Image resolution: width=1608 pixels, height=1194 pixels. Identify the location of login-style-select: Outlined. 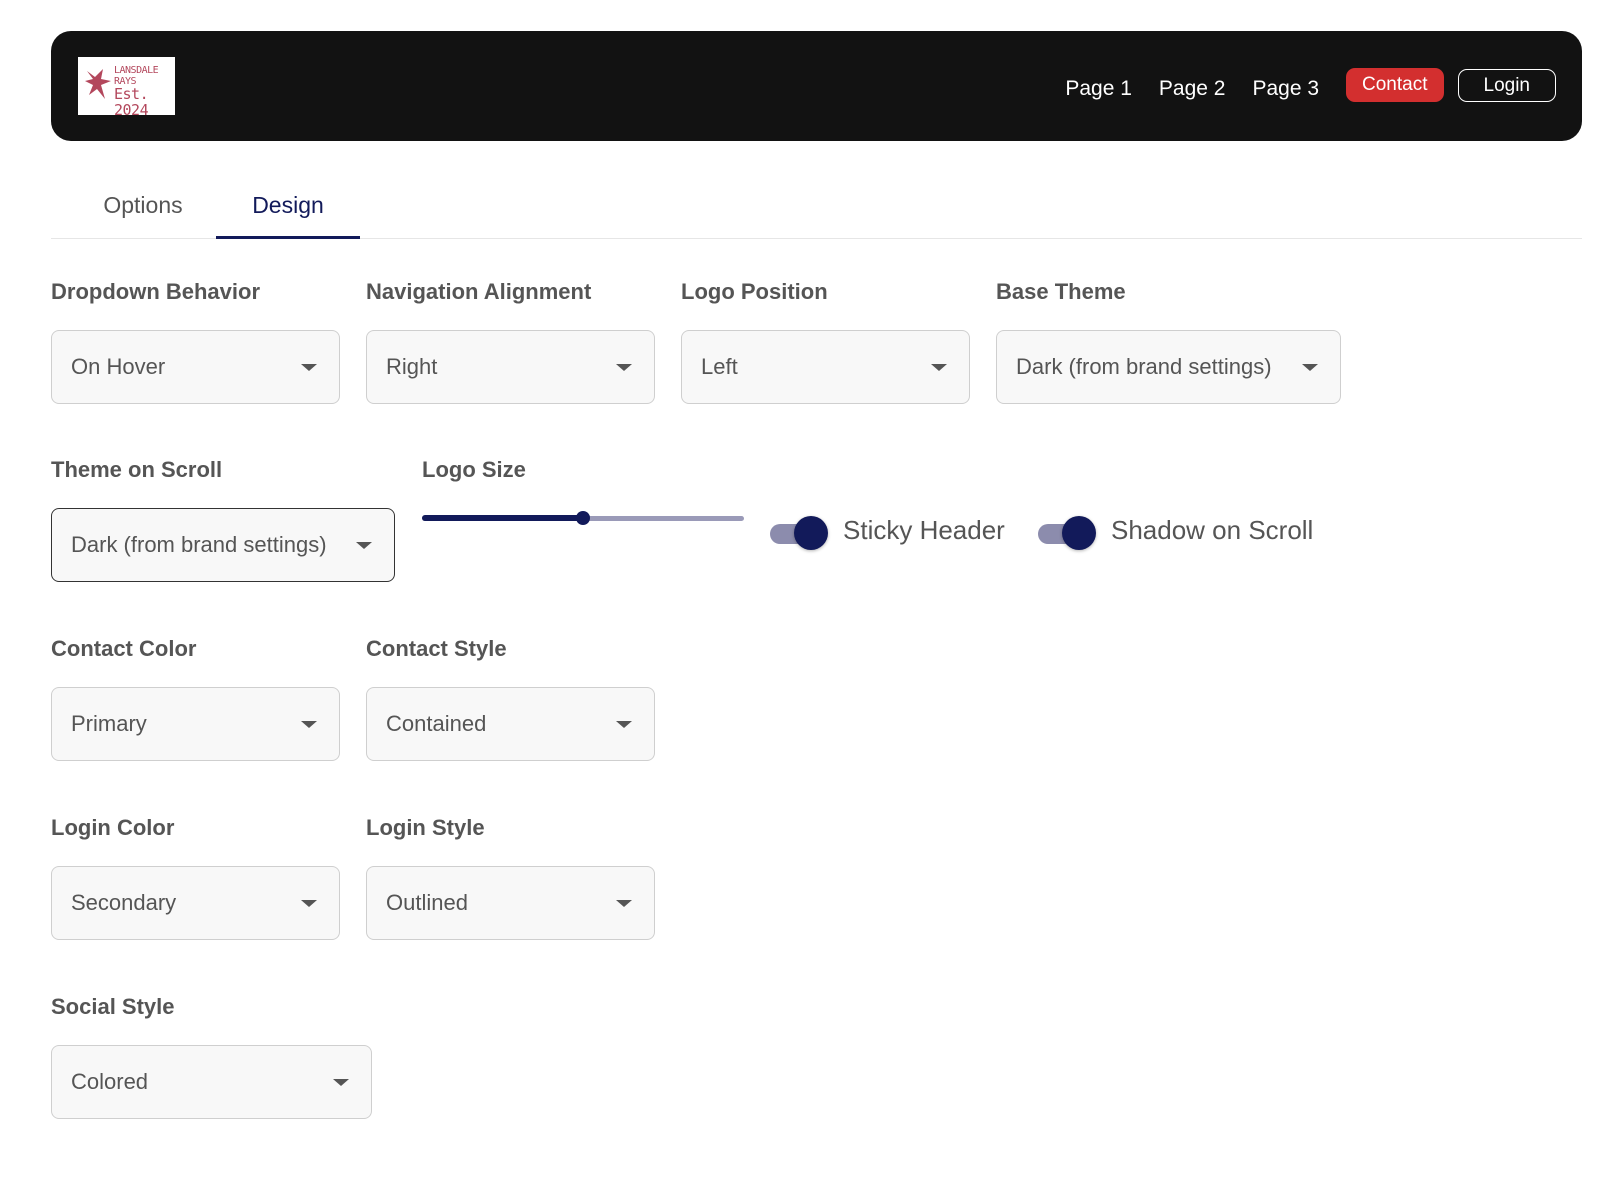
(510, 903).